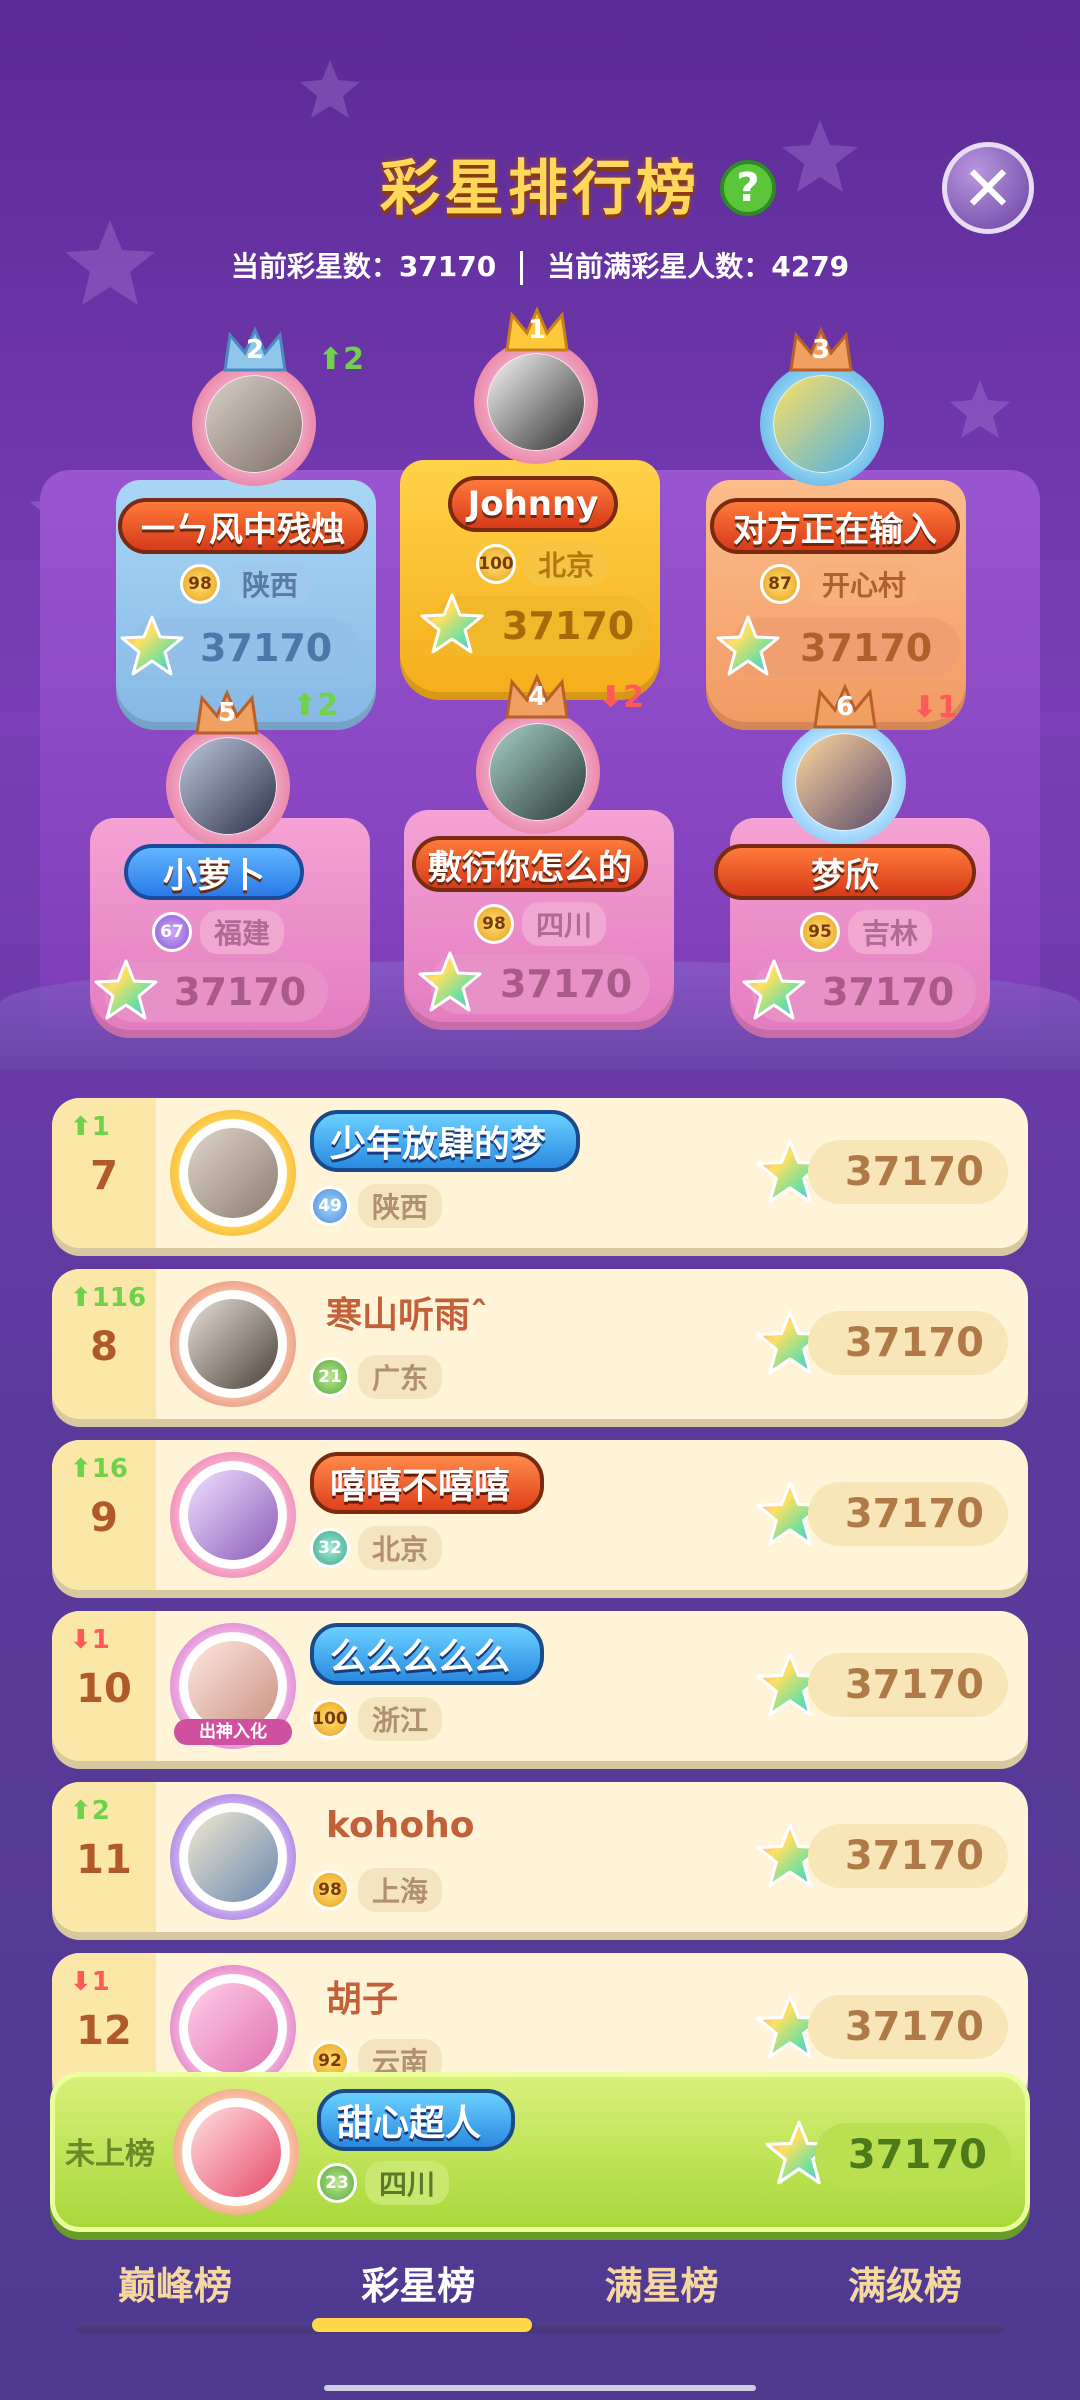  I want to click on tab-full-level: 满级榜, so click(905, 2285).